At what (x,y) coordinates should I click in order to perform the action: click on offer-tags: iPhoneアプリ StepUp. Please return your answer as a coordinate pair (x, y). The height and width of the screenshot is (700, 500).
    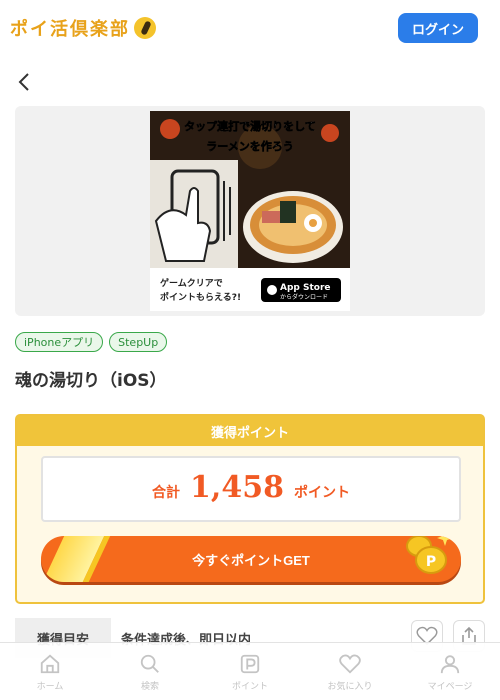
    Looking at the image, I should click on (91, 342).